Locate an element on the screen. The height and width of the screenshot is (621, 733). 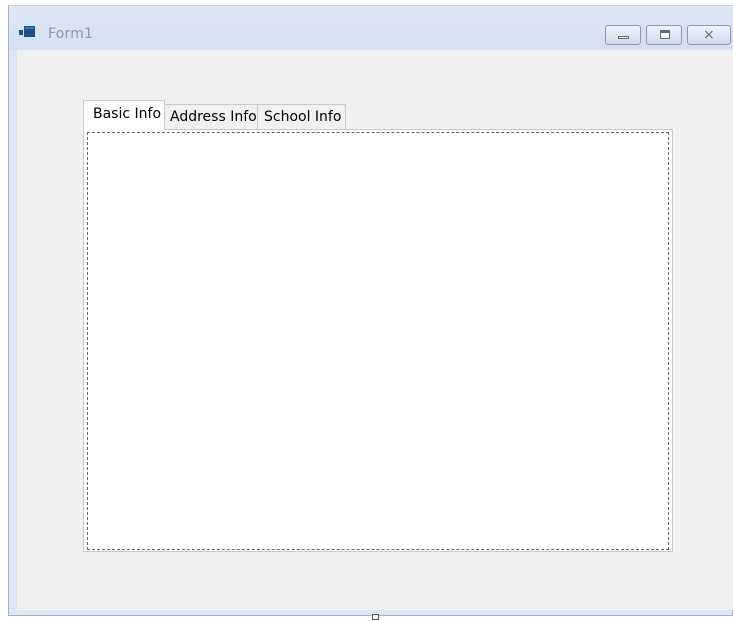
tab-school-info: School Info is located at coordinates (302, 117).